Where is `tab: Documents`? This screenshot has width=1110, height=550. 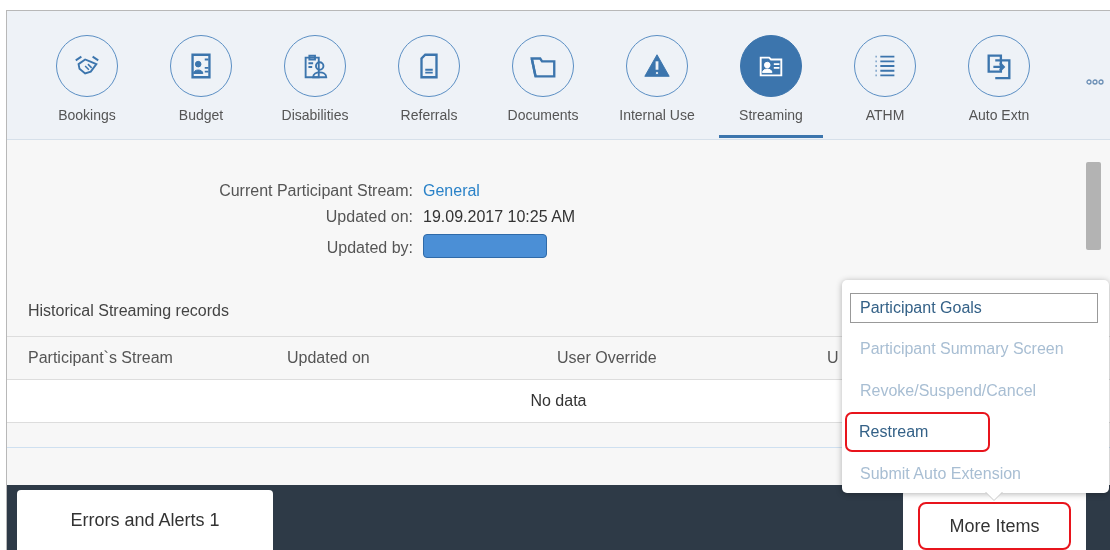 tab: Documents is located at coordinates (543, 75).